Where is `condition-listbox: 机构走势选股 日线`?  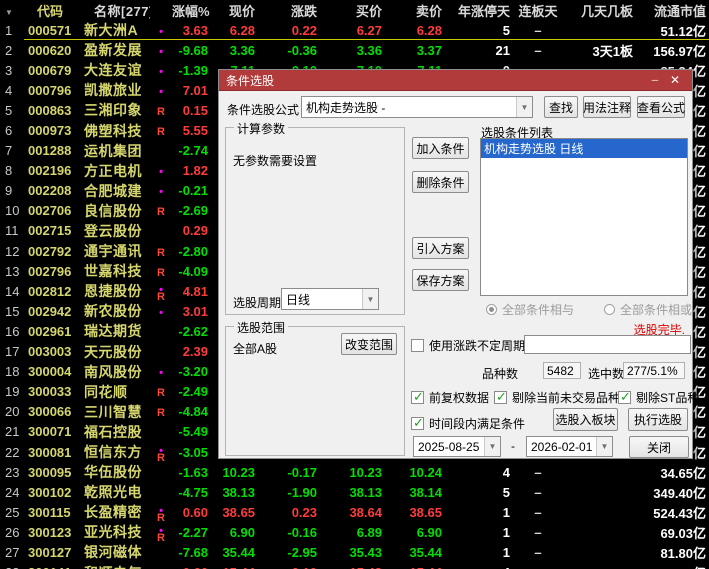 condition-listbox: 机构走势选股 日线 is located at coordinates (584, 217).